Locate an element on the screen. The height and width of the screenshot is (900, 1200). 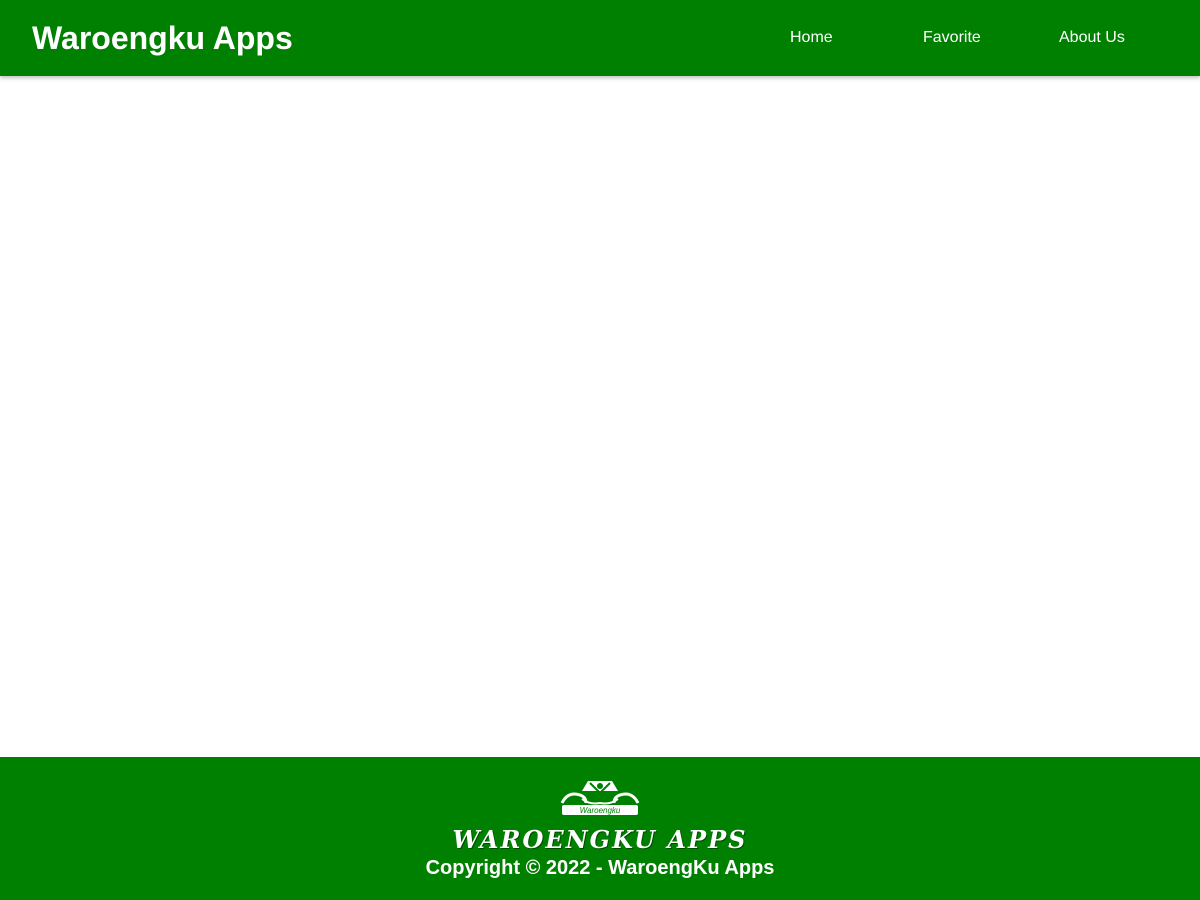
footer-copyright: Copyright © 2022 - WaroengKu Apps is located at coordinates (600, 868).